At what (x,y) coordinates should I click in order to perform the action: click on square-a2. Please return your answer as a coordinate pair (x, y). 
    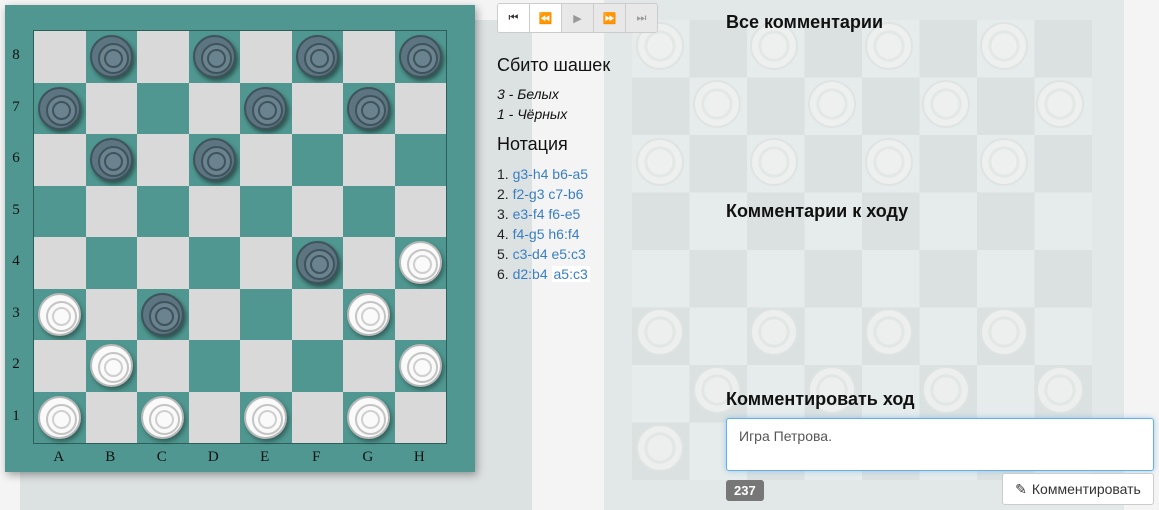
    Looking at the image, I should click on (60, 366).